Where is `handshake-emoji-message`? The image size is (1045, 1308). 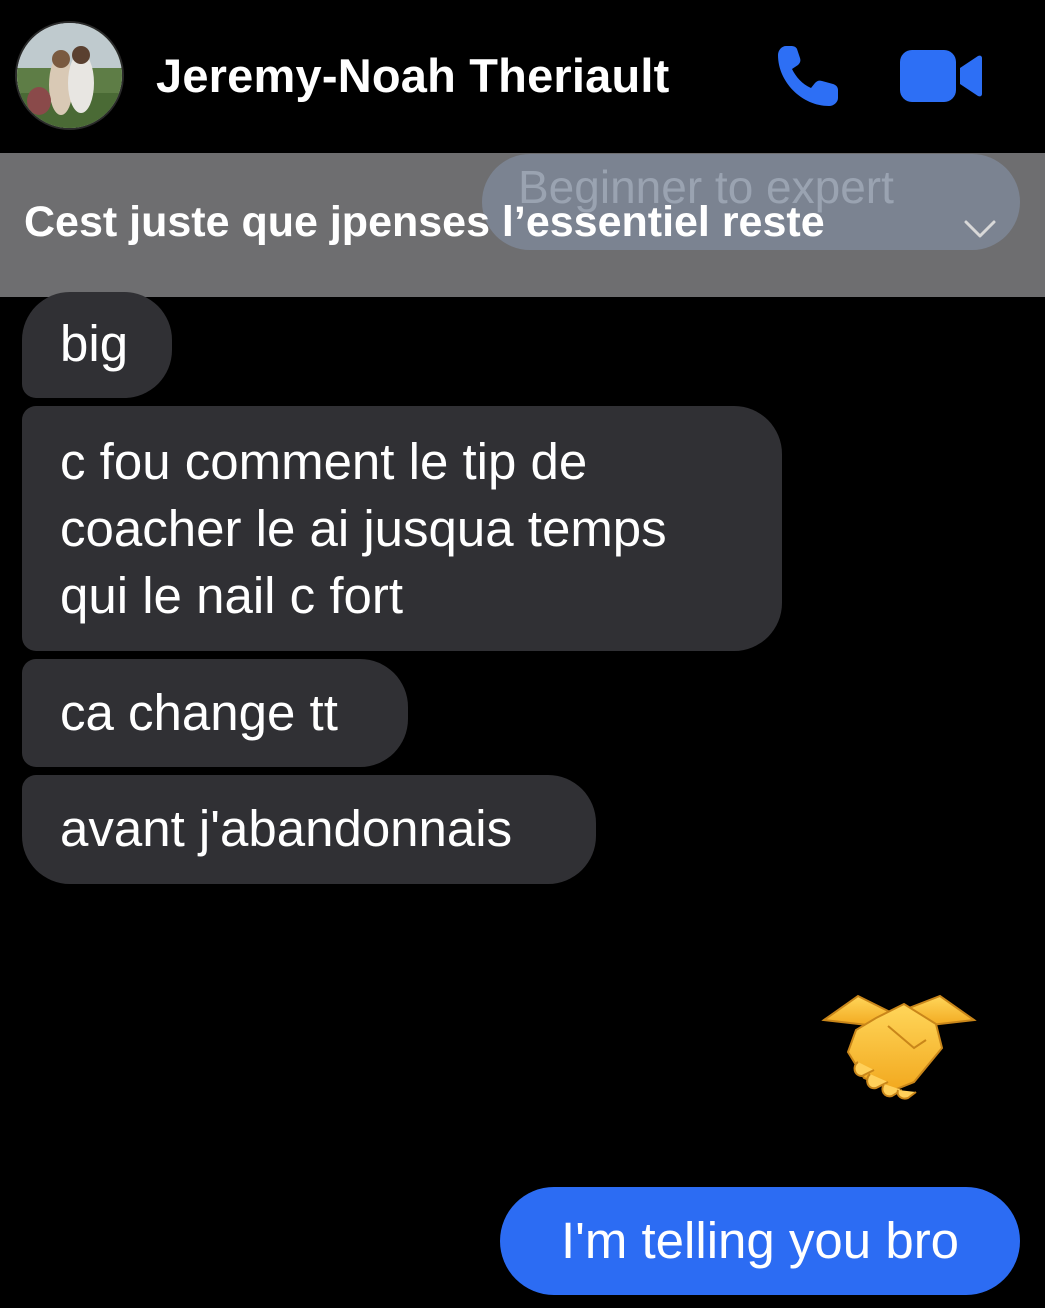 handshake-emoji-message is located at coordinates (899, 1046).